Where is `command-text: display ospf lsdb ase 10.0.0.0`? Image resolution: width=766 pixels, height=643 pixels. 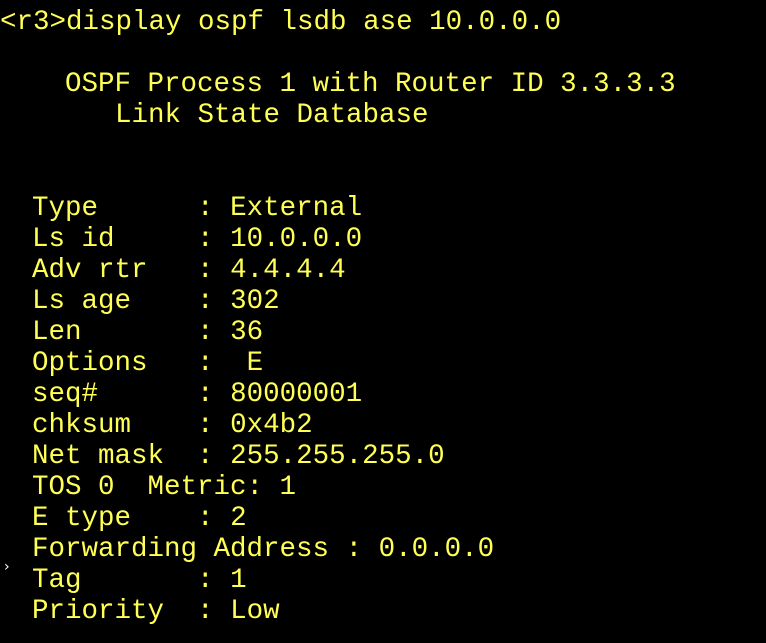 command-text: display ospf lsdb ase 10.0.0.0 is located at coordinates (314, 22).